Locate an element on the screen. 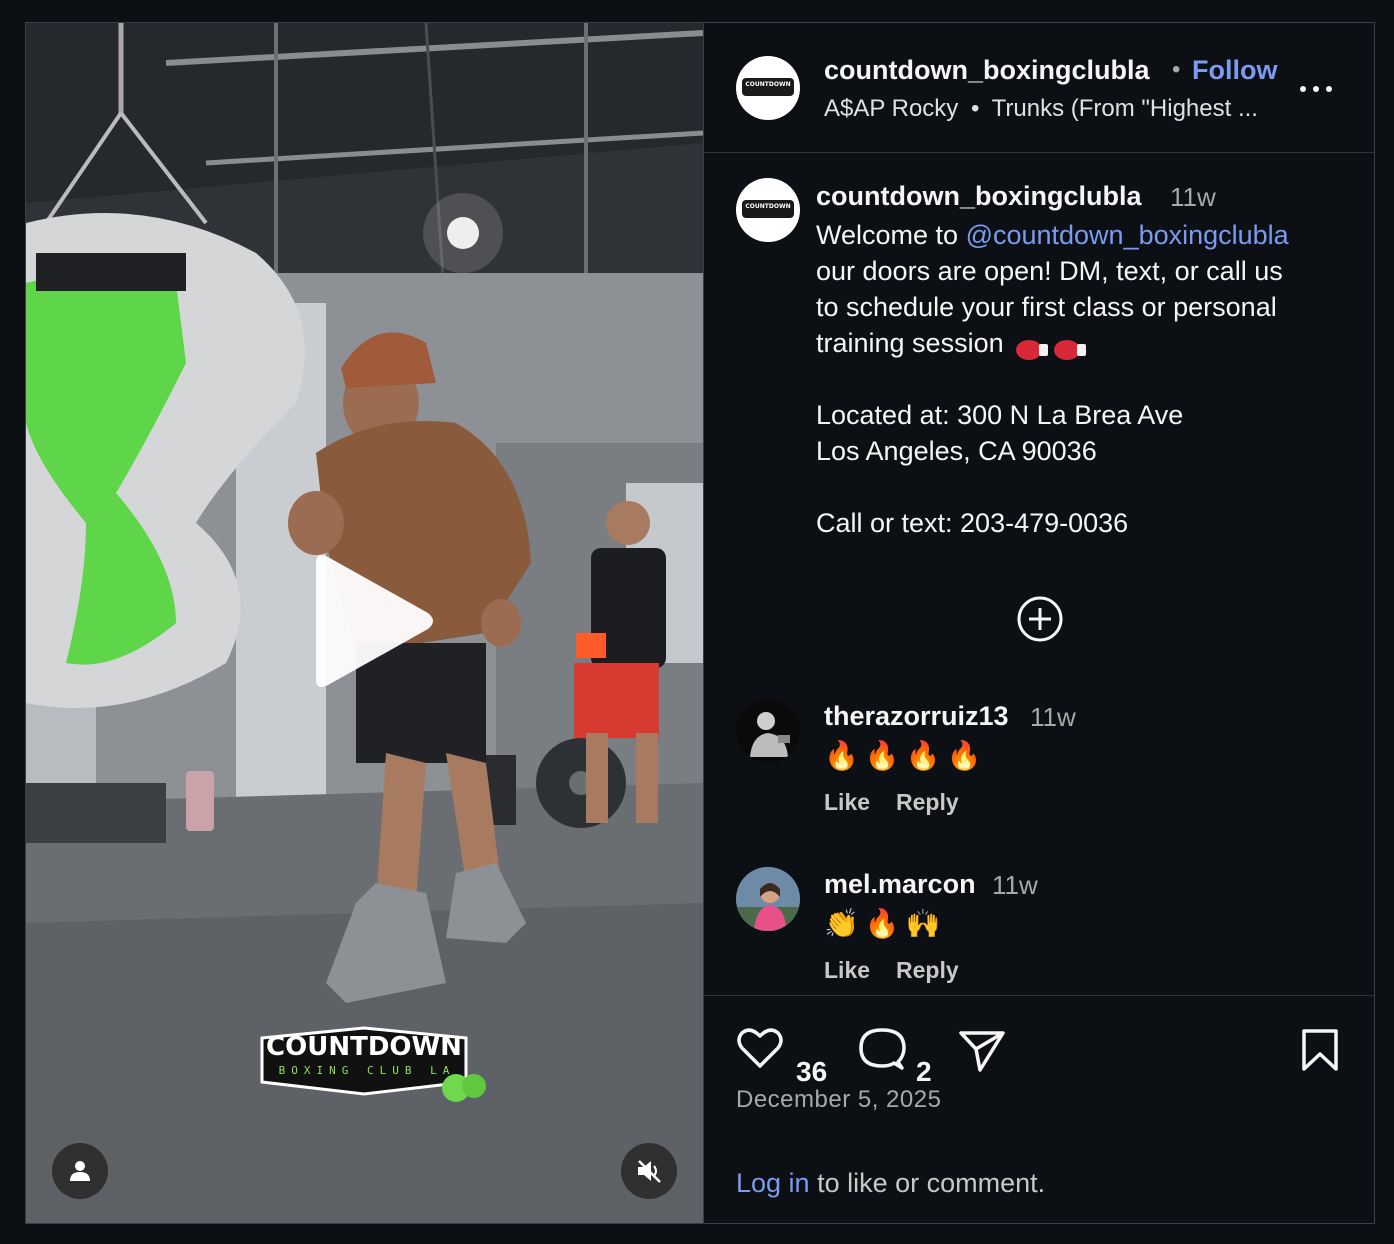  caption-timestamp: 11w is located at coordinates (1193, 197).